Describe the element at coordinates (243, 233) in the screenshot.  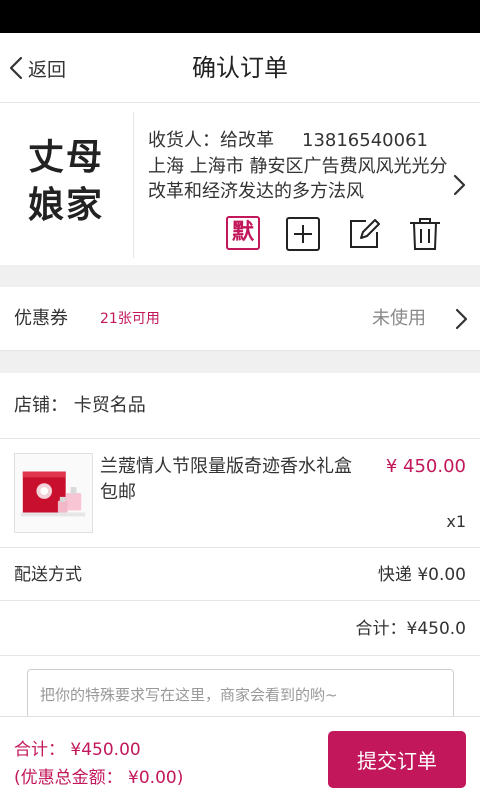
I see `default-icon: 默` at that location.